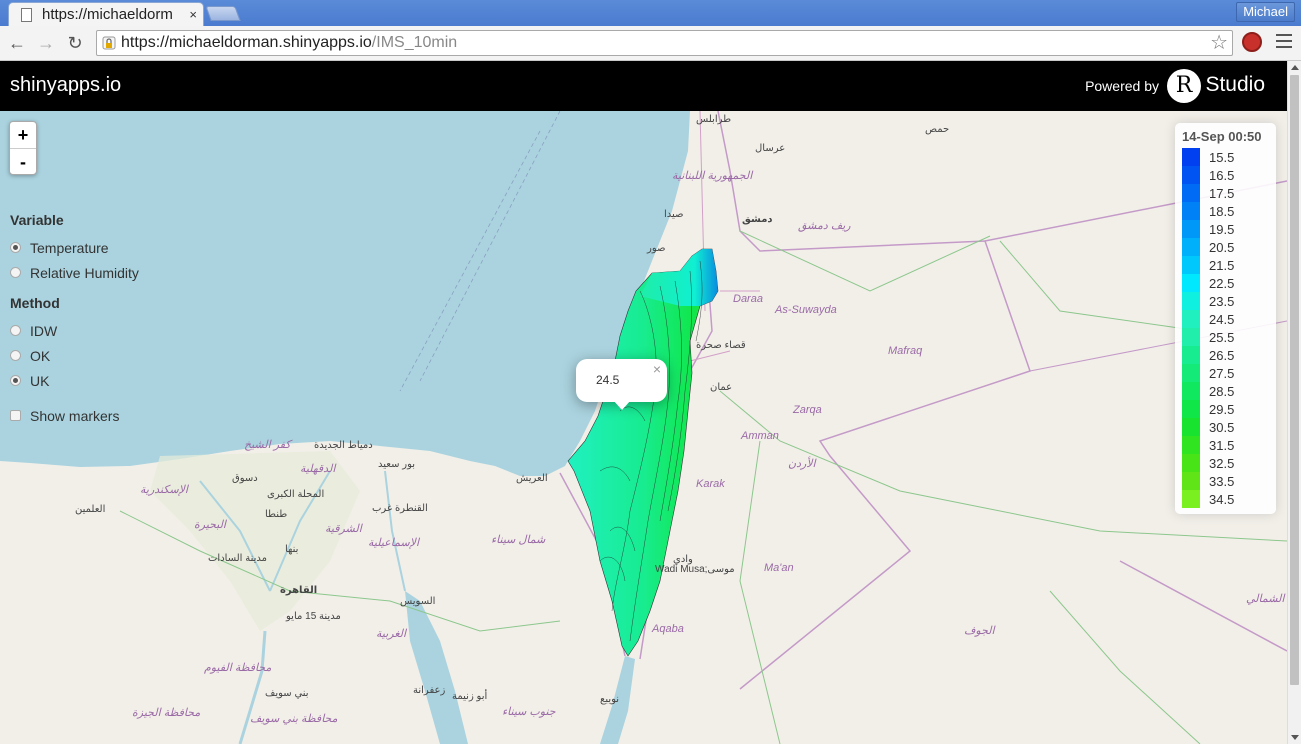 The height and width of the screenshot is (744, 1301). I want to click on map-place-label: الغربية, so click(391, 634).